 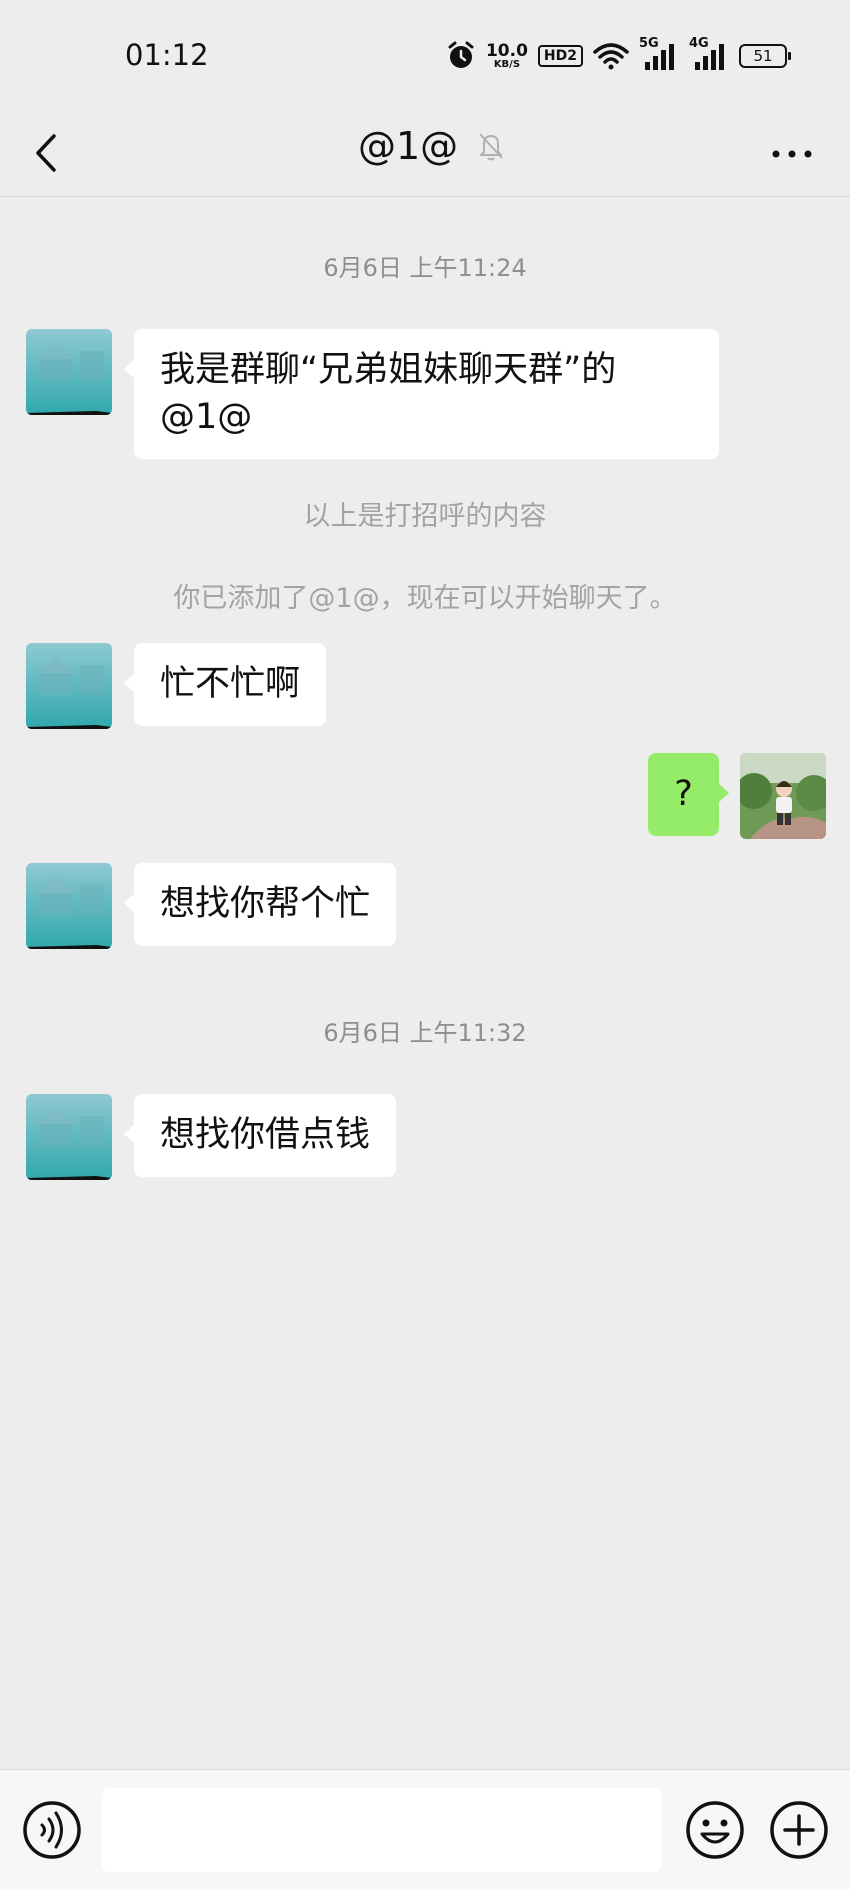 What do you see at coordinates (799, 1830) in the screenshot?
I see `plus-icon` at bounding box center [799, 1830].